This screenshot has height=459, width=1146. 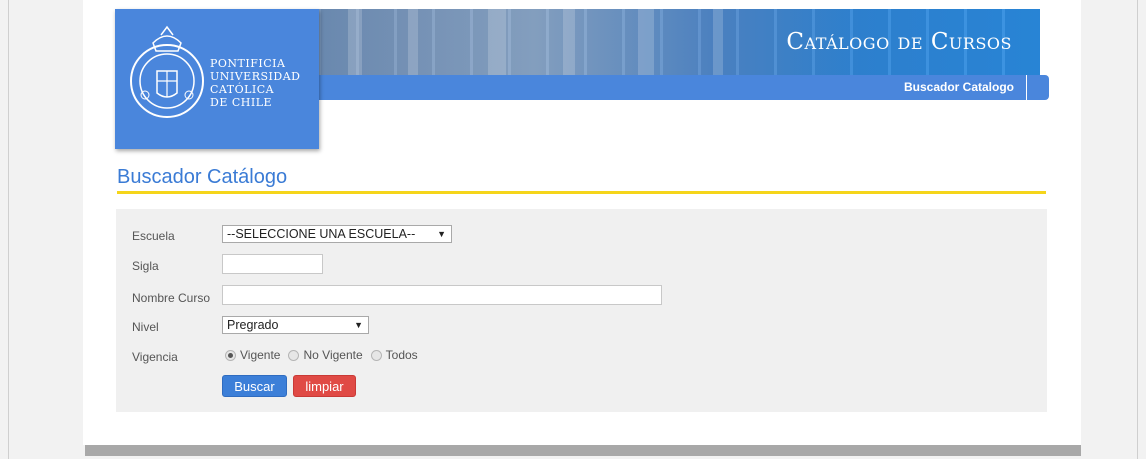 What do you see at coordinates (337, 234) in the screenshot?
I see `escuela-select: --SELECCIONE UNA ESCUELA-- ▼` at bounding box center [337, 234].